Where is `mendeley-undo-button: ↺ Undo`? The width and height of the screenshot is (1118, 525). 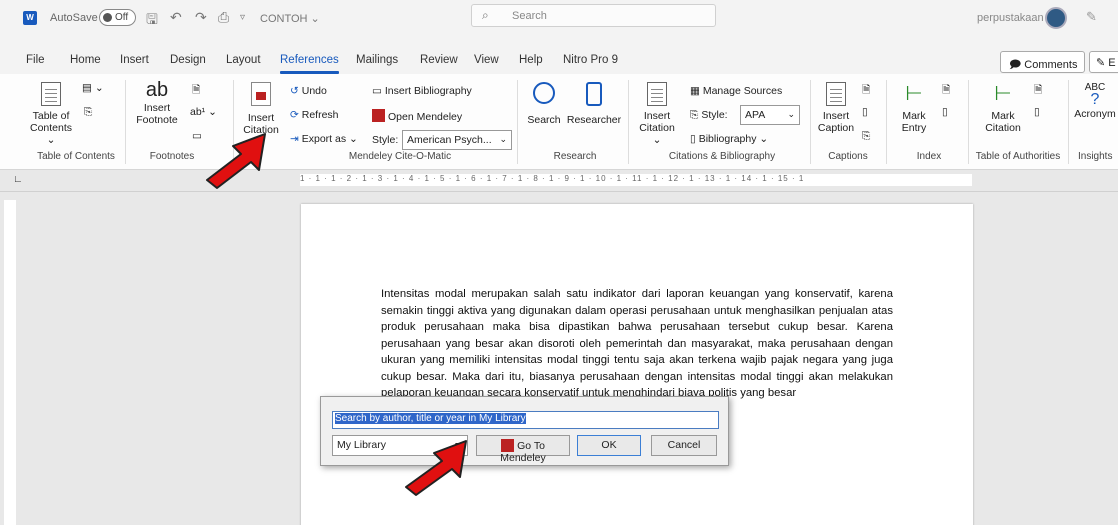
mendeley-undo-button: ↺ Undo is located at coordinates (308, 91).